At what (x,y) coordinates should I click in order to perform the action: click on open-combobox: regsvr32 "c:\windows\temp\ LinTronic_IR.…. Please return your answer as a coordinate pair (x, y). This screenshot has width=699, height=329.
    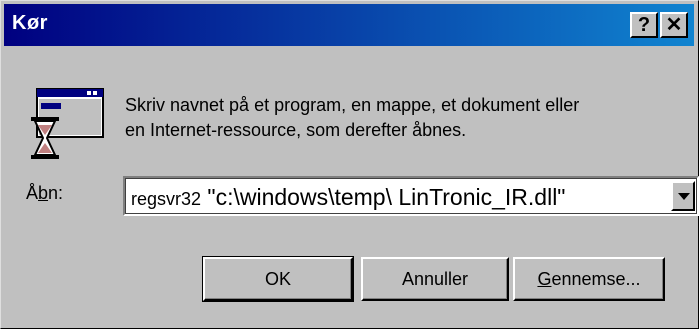
    Looking at the image, I should click on (411, 196).